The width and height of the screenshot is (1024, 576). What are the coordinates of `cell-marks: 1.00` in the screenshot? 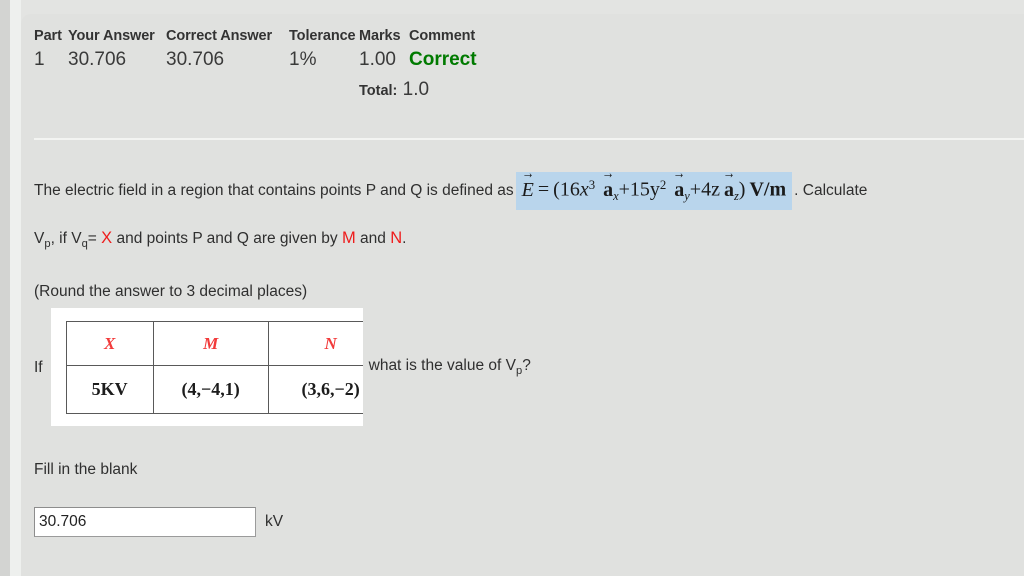 It's located at (377, 59).